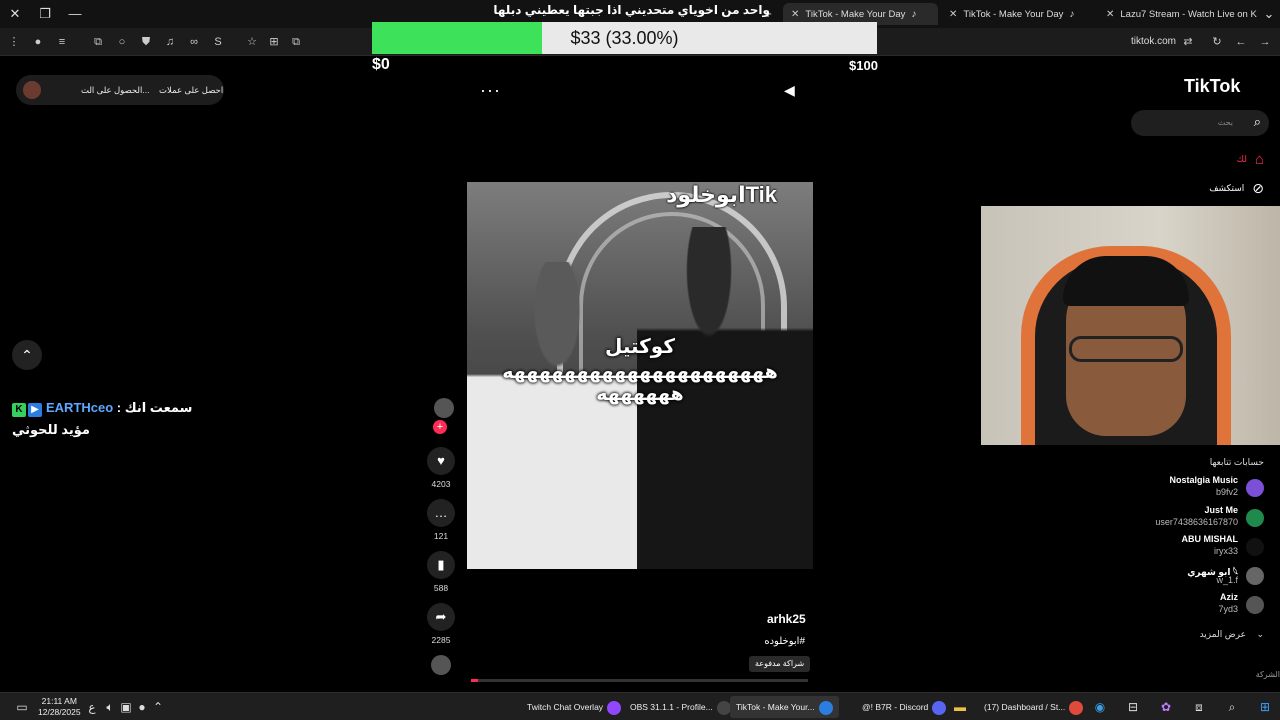 This screenshot has width=1280, height=720. I want to click on shield-icon: ⛊, so click(146, 42).